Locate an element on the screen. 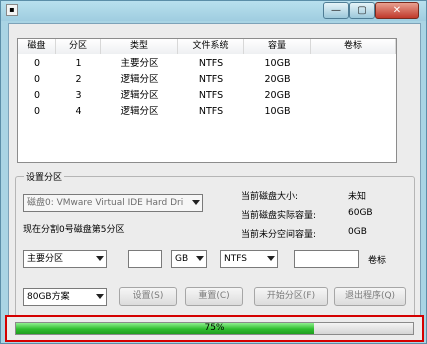  column-header-capacity: 容量 is located at coordinates (277, 46).